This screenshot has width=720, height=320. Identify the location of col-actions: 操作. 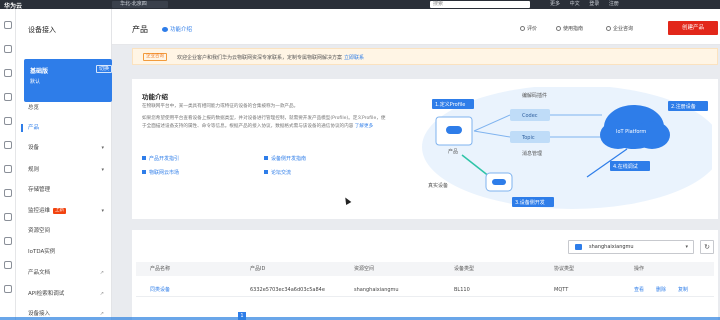
(639, 269).